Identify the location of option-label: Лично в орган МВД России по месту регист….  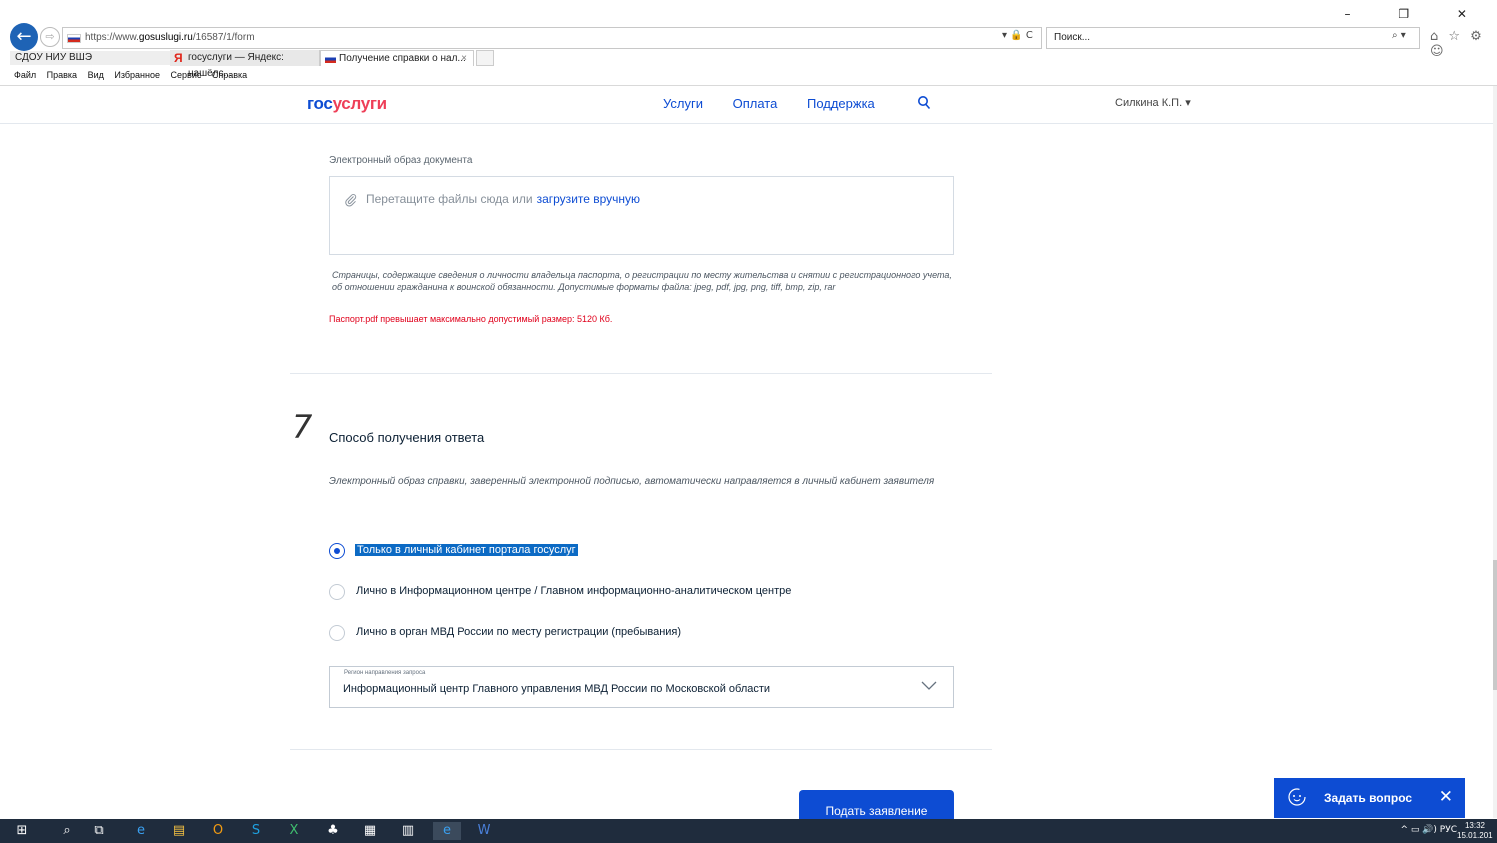
(519, 632).